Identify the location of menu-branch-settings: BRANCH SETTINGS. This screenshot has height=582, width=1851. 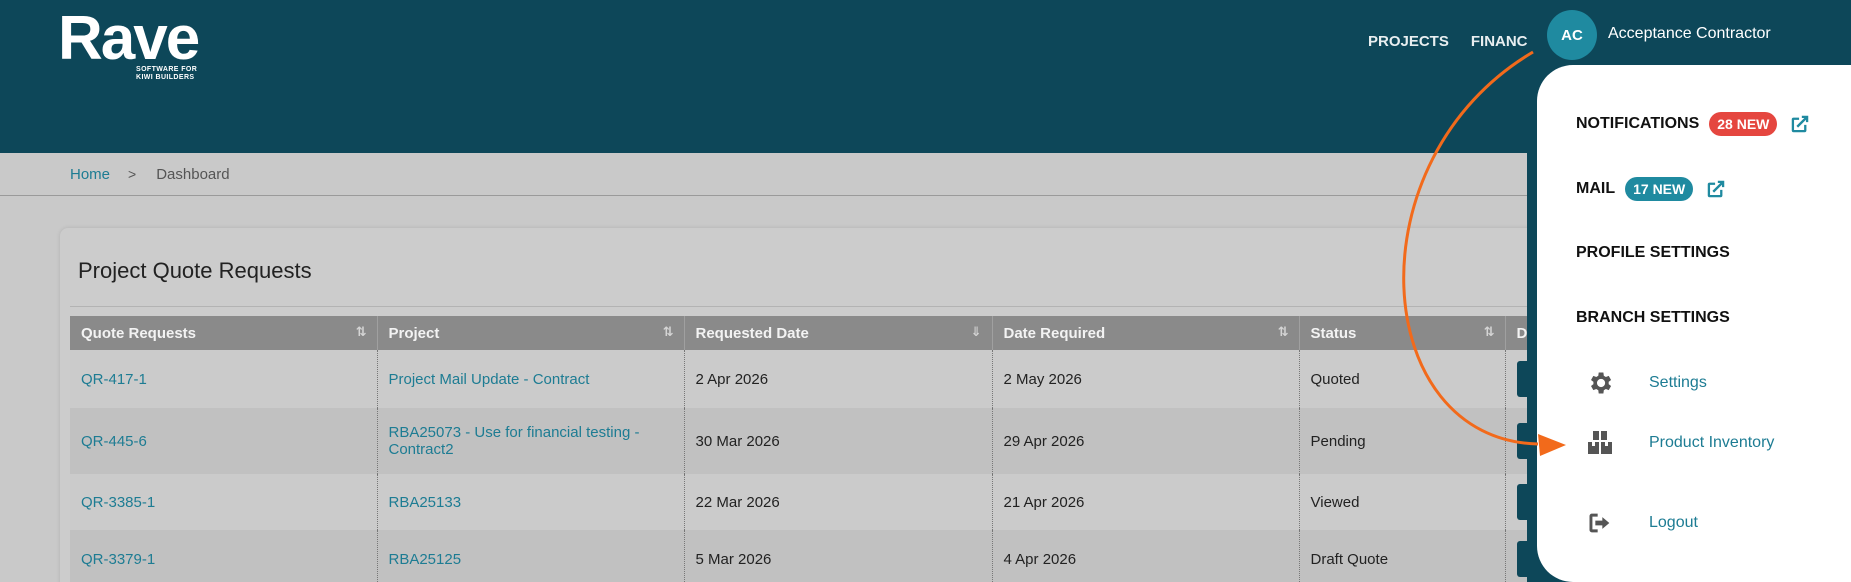
(1653, 318).